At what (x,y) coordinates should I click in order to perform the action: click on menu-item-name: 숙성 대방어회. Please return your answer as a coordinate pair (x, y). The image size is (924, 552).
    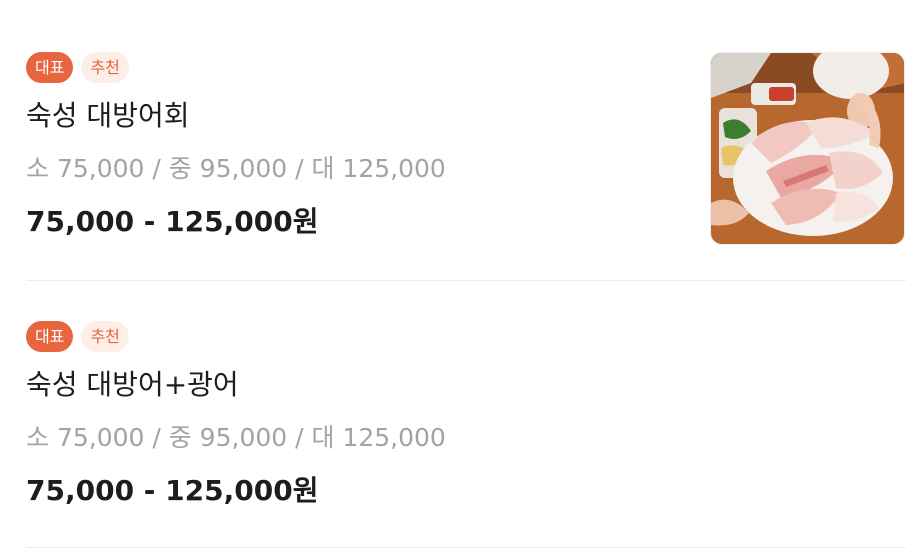
    Looking at the image, I should click on (108, 115).